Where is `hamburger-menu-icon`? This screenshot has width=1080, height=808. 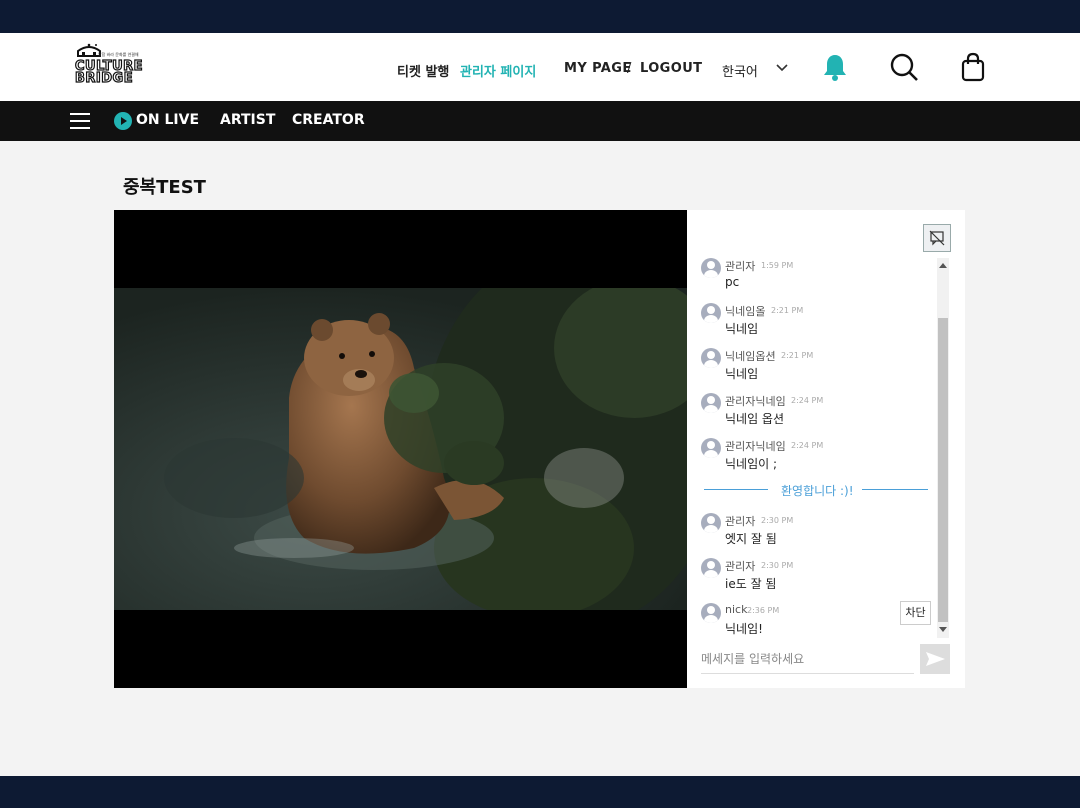 hamburger-menu-icon is located at coordinates (80, 121).